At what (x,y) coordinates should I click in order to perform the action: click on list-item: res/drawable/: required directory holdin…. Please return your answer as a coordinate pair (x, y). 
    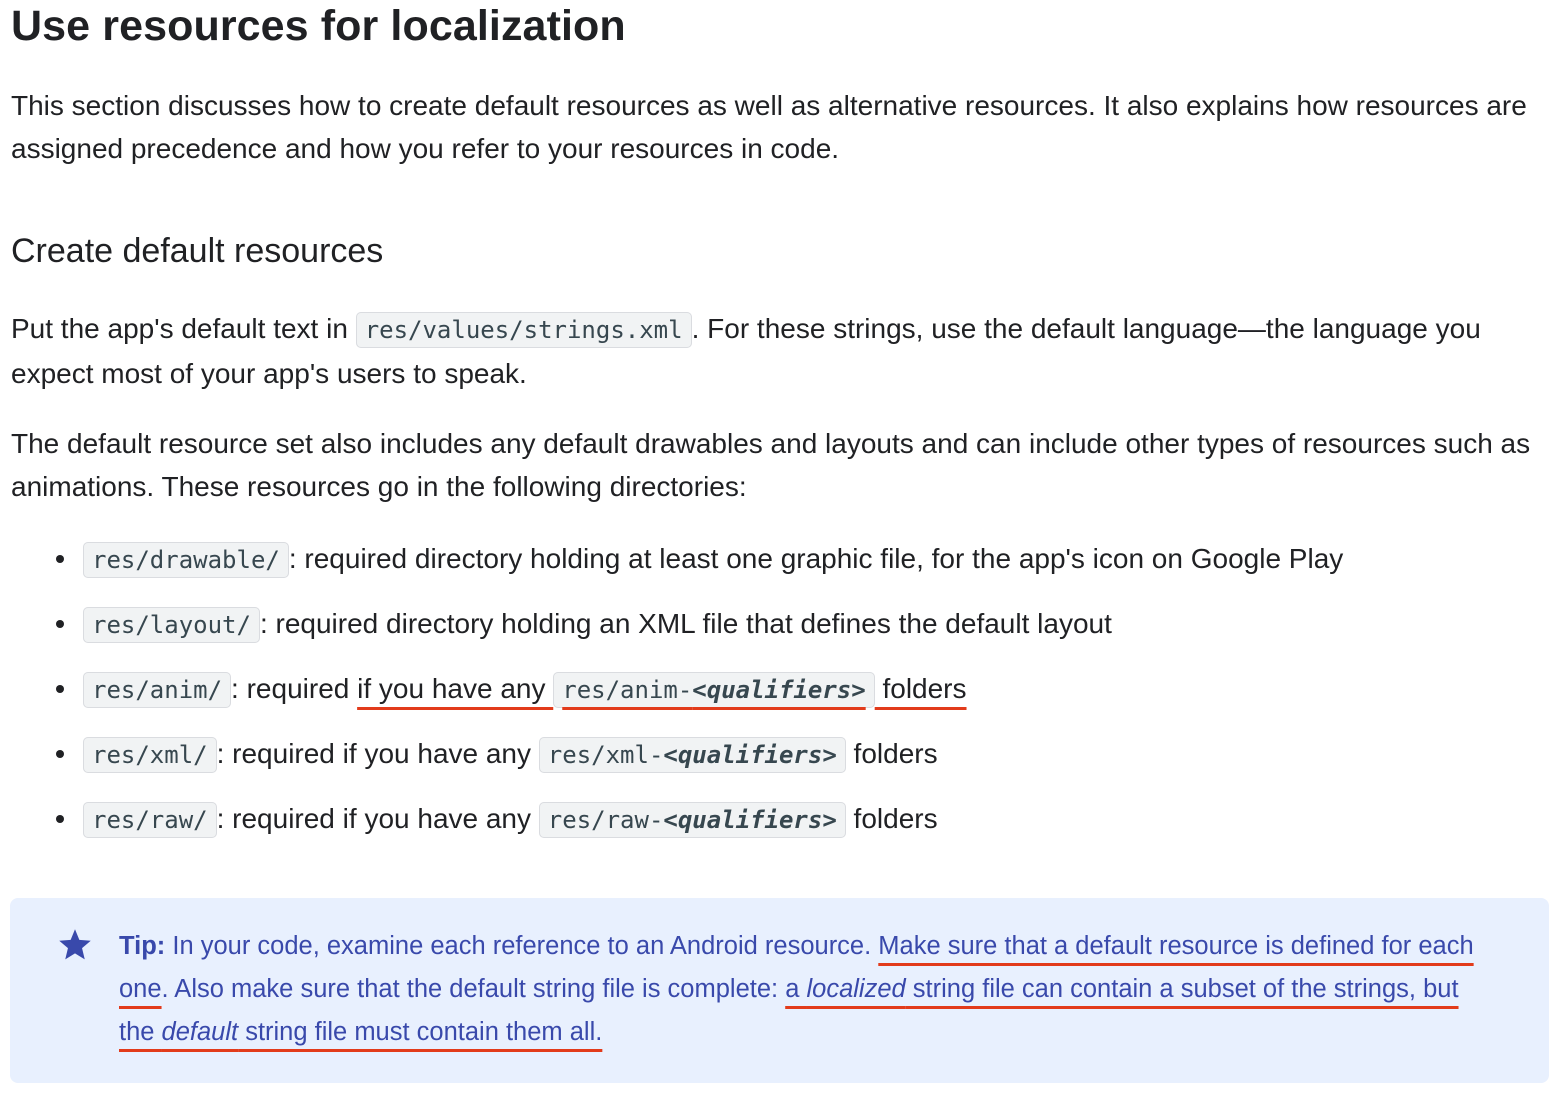
    Looking at the image, I should click on (699, 569).